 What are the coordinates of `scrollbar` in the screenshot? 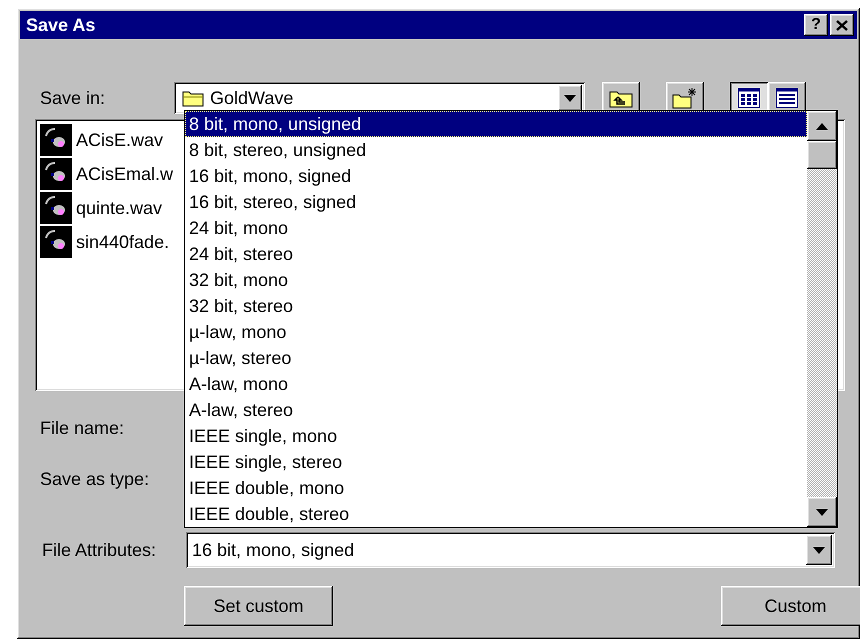 It's located at (822, 319).